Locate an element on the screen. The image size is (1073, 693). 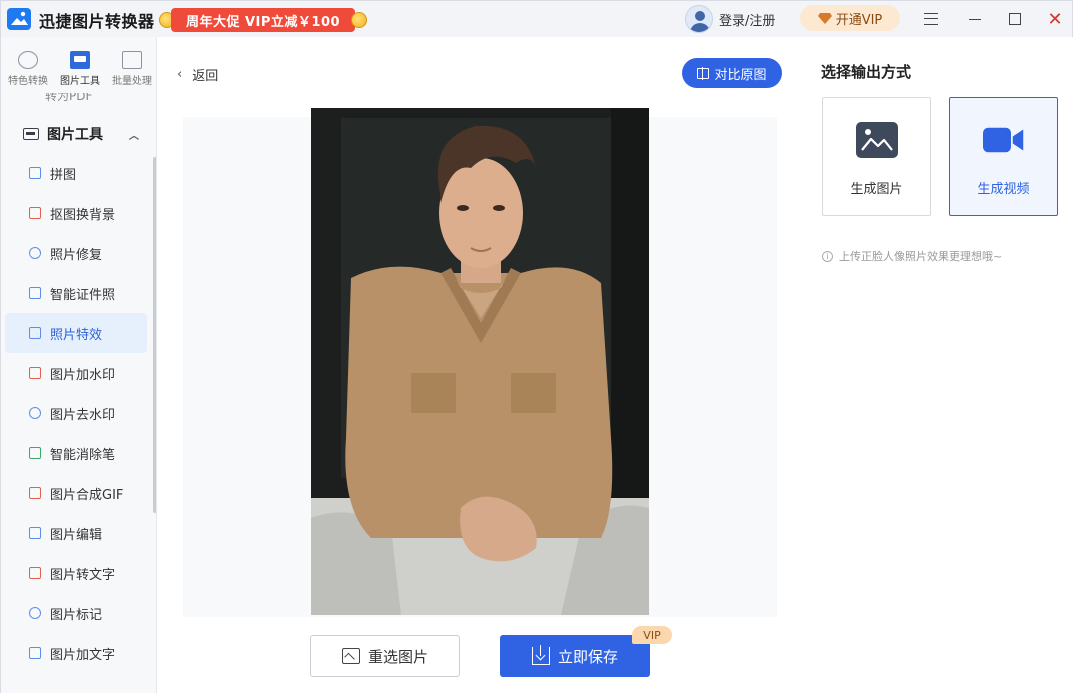
sidebar-item-label: 图片转文字 is located at coordinates (83, 575).